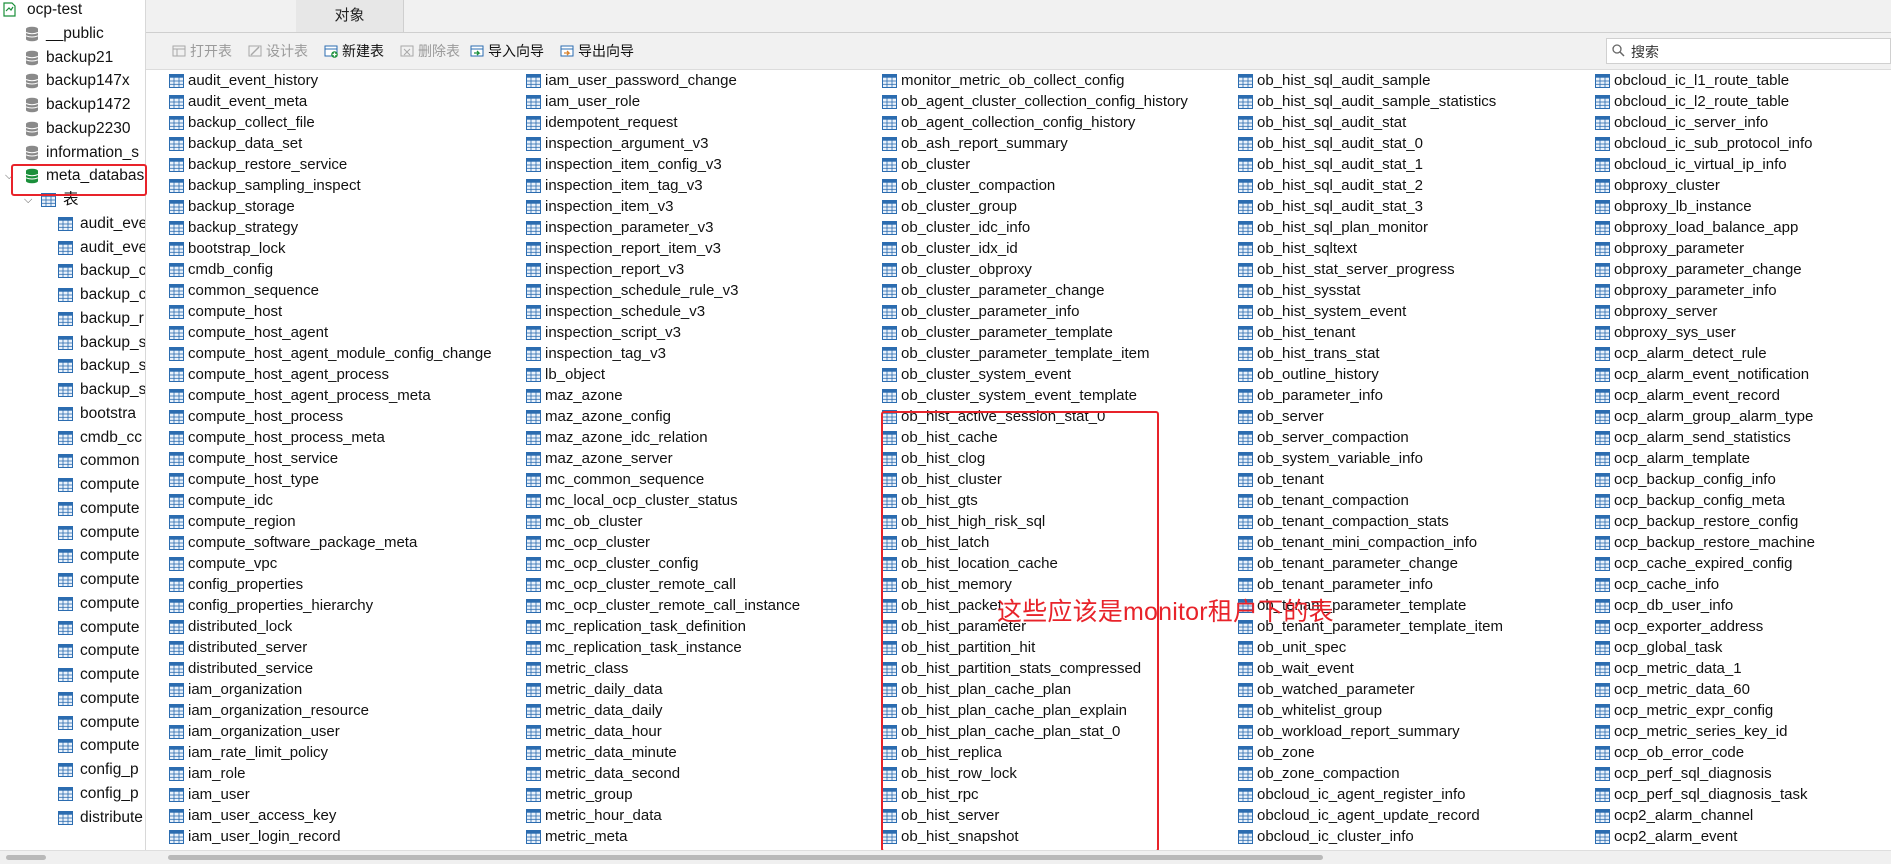  What do you see at coordinates (72, 818) in the screenshot?
I see `tree-table-item: distribute` at bounding box center [72, 818].